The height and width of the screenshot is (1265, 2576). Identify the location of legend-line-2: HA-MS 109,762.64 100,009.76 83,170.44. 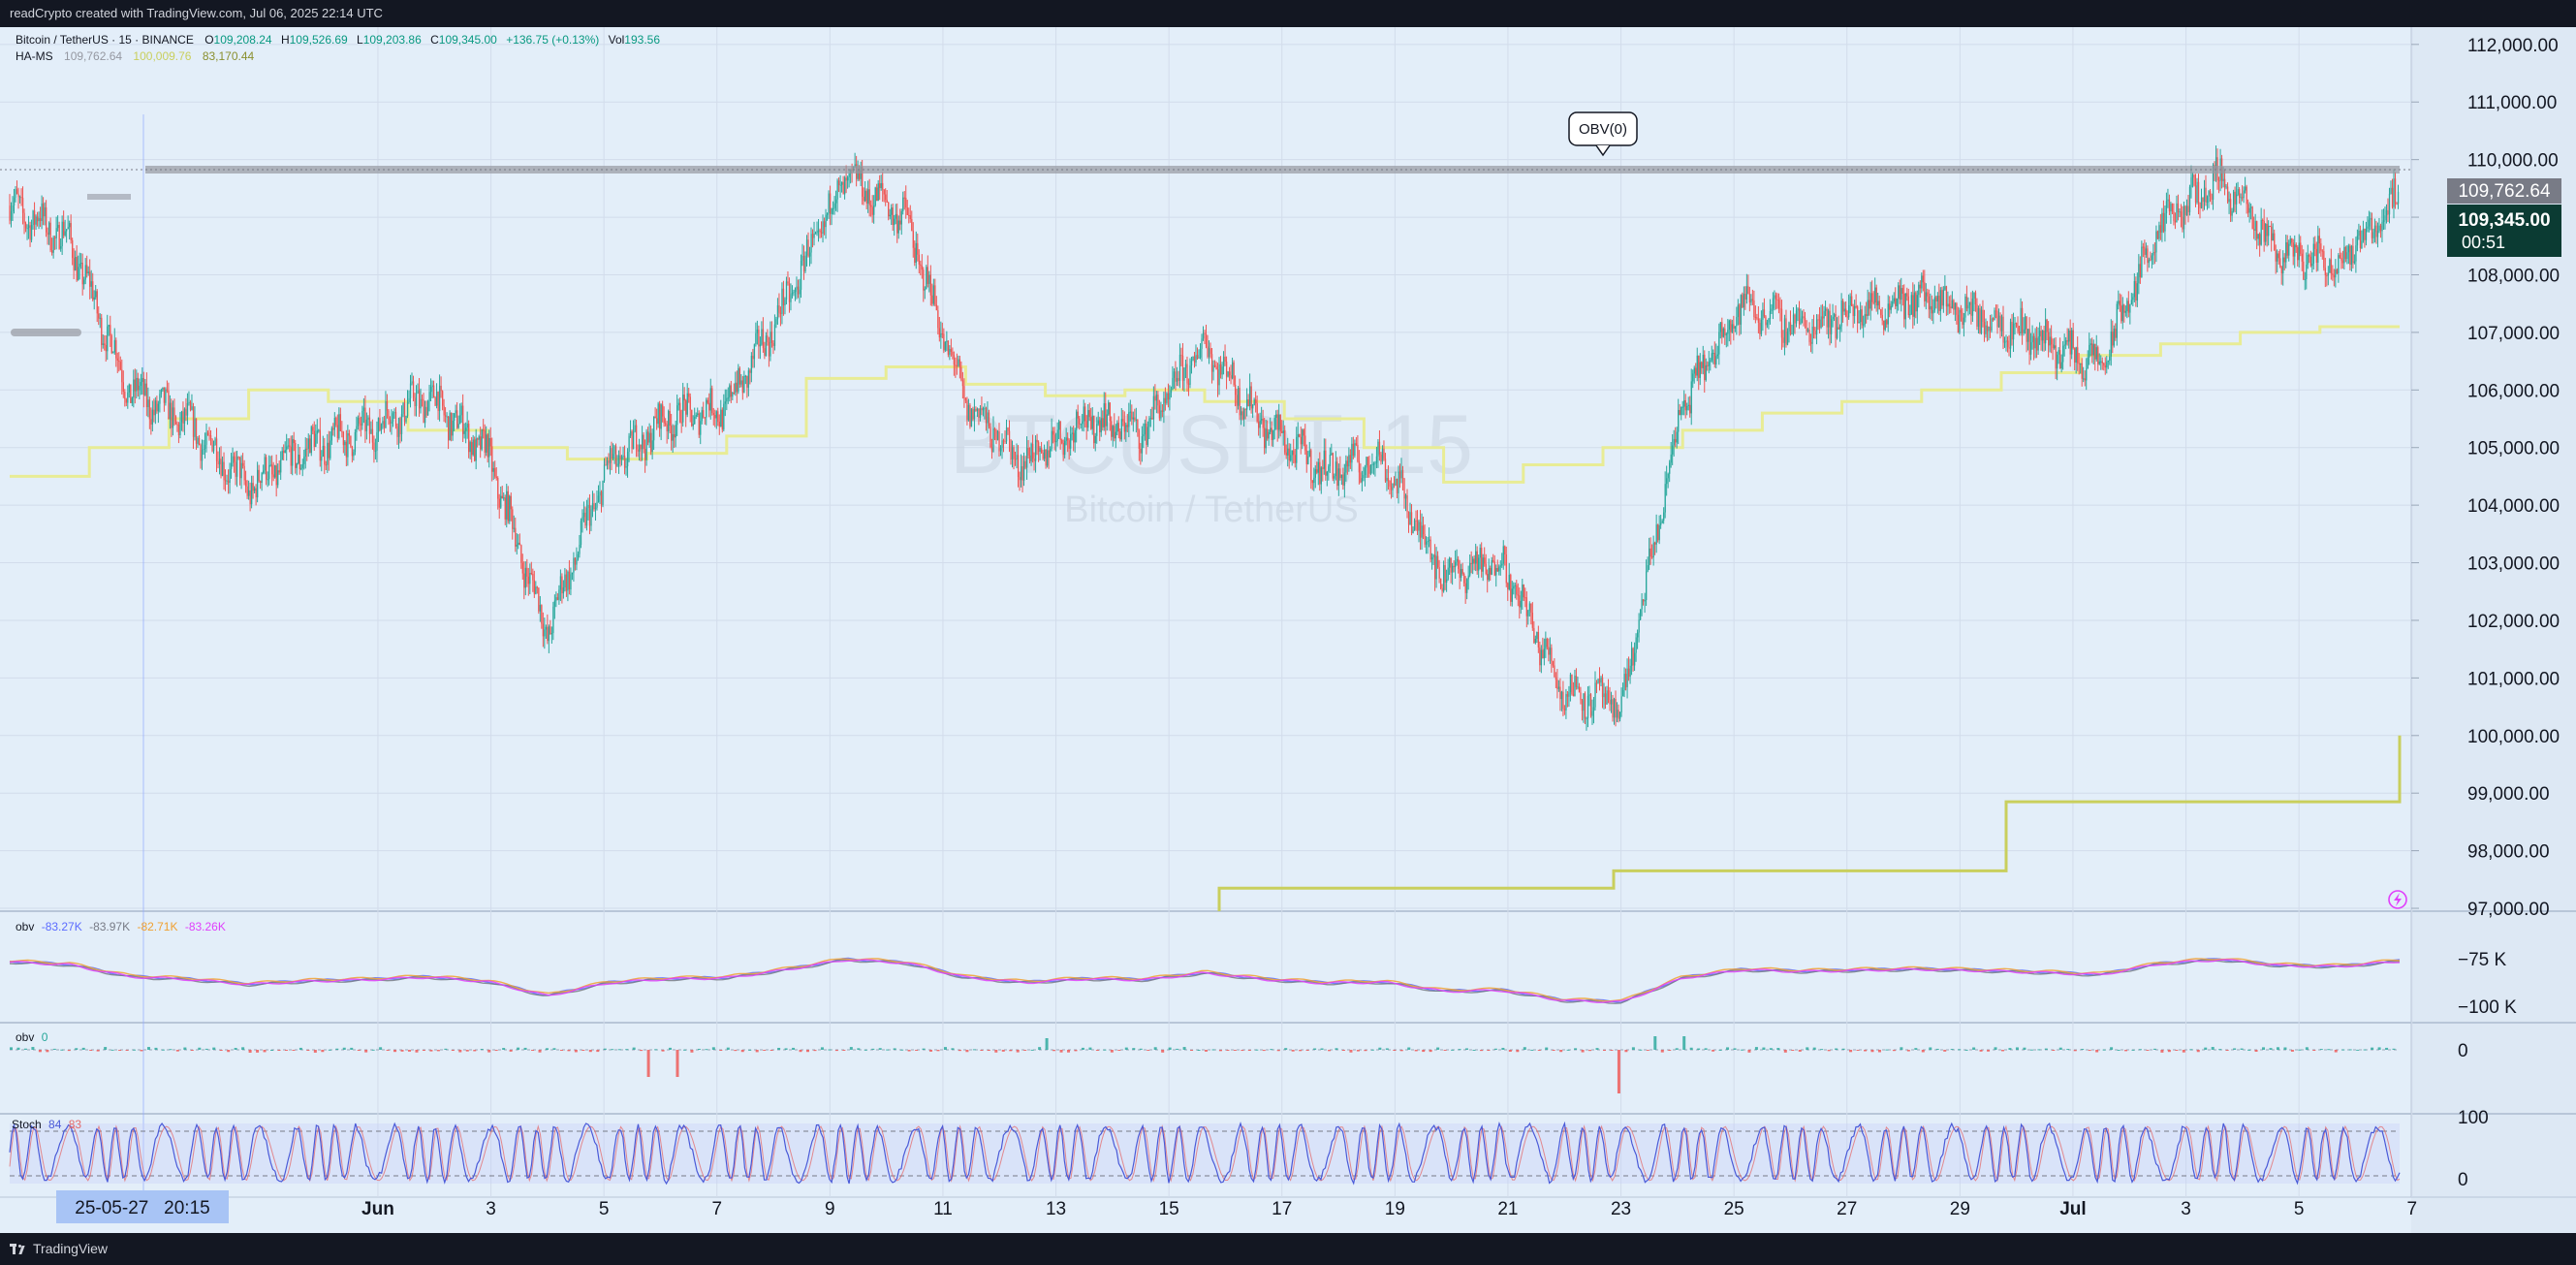
(135, 56).